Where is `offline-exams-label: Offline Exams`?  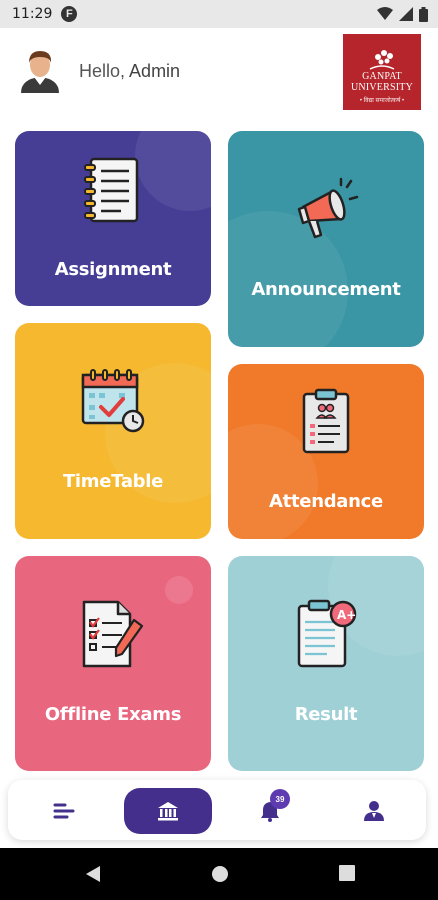 offline-exams-label: Offline Exams is located at coordinates (113, 714).